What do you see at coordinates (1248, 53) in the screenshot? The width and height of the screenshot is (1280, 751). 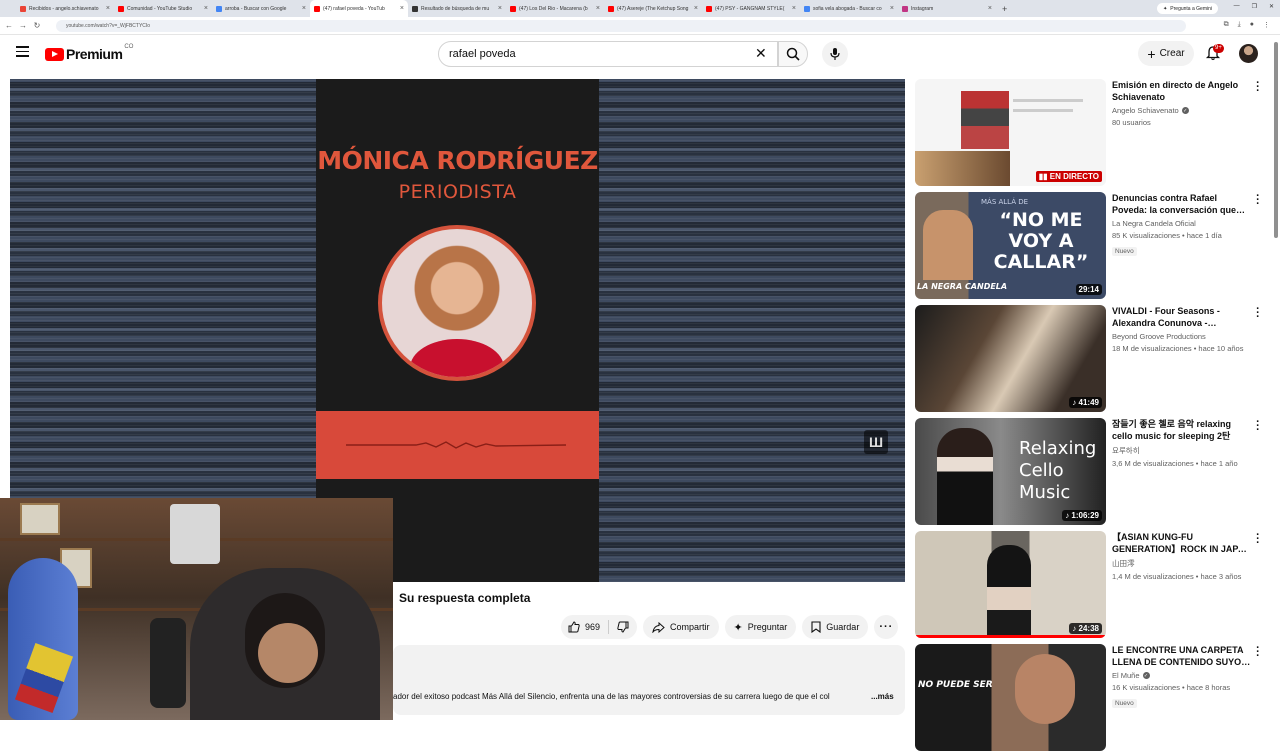 I see `account-avatar` at bounding box center [1248, 53].